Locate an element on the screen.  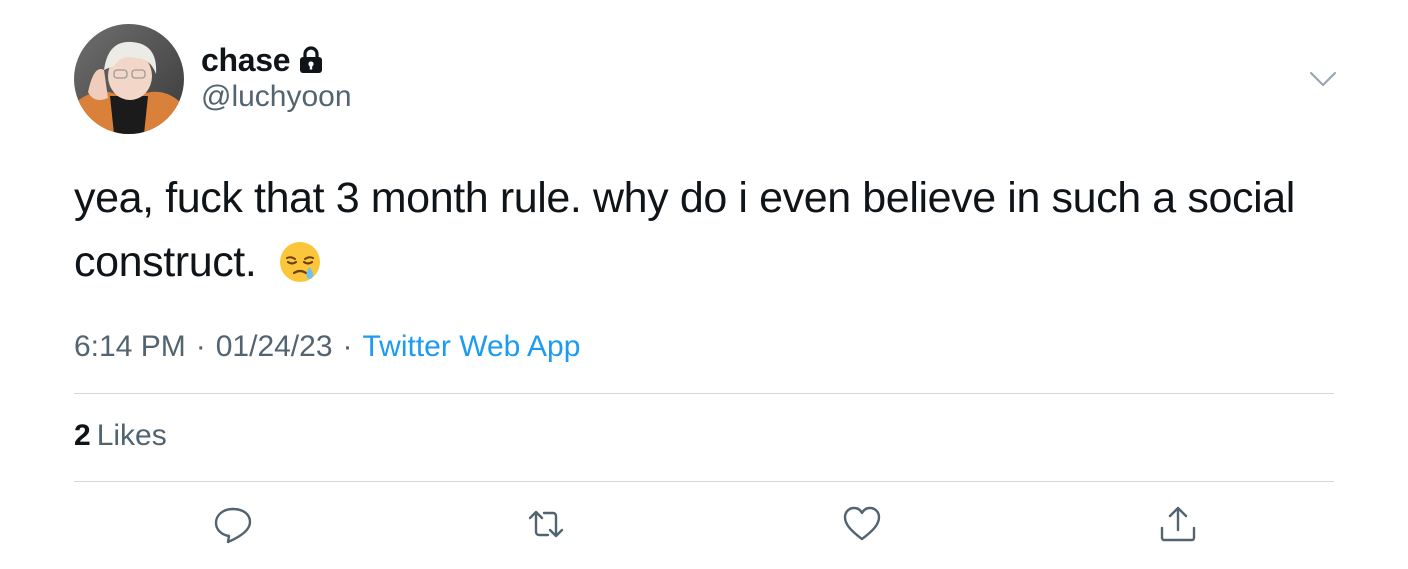
display-name: chase is located at coordinates (246, 60).